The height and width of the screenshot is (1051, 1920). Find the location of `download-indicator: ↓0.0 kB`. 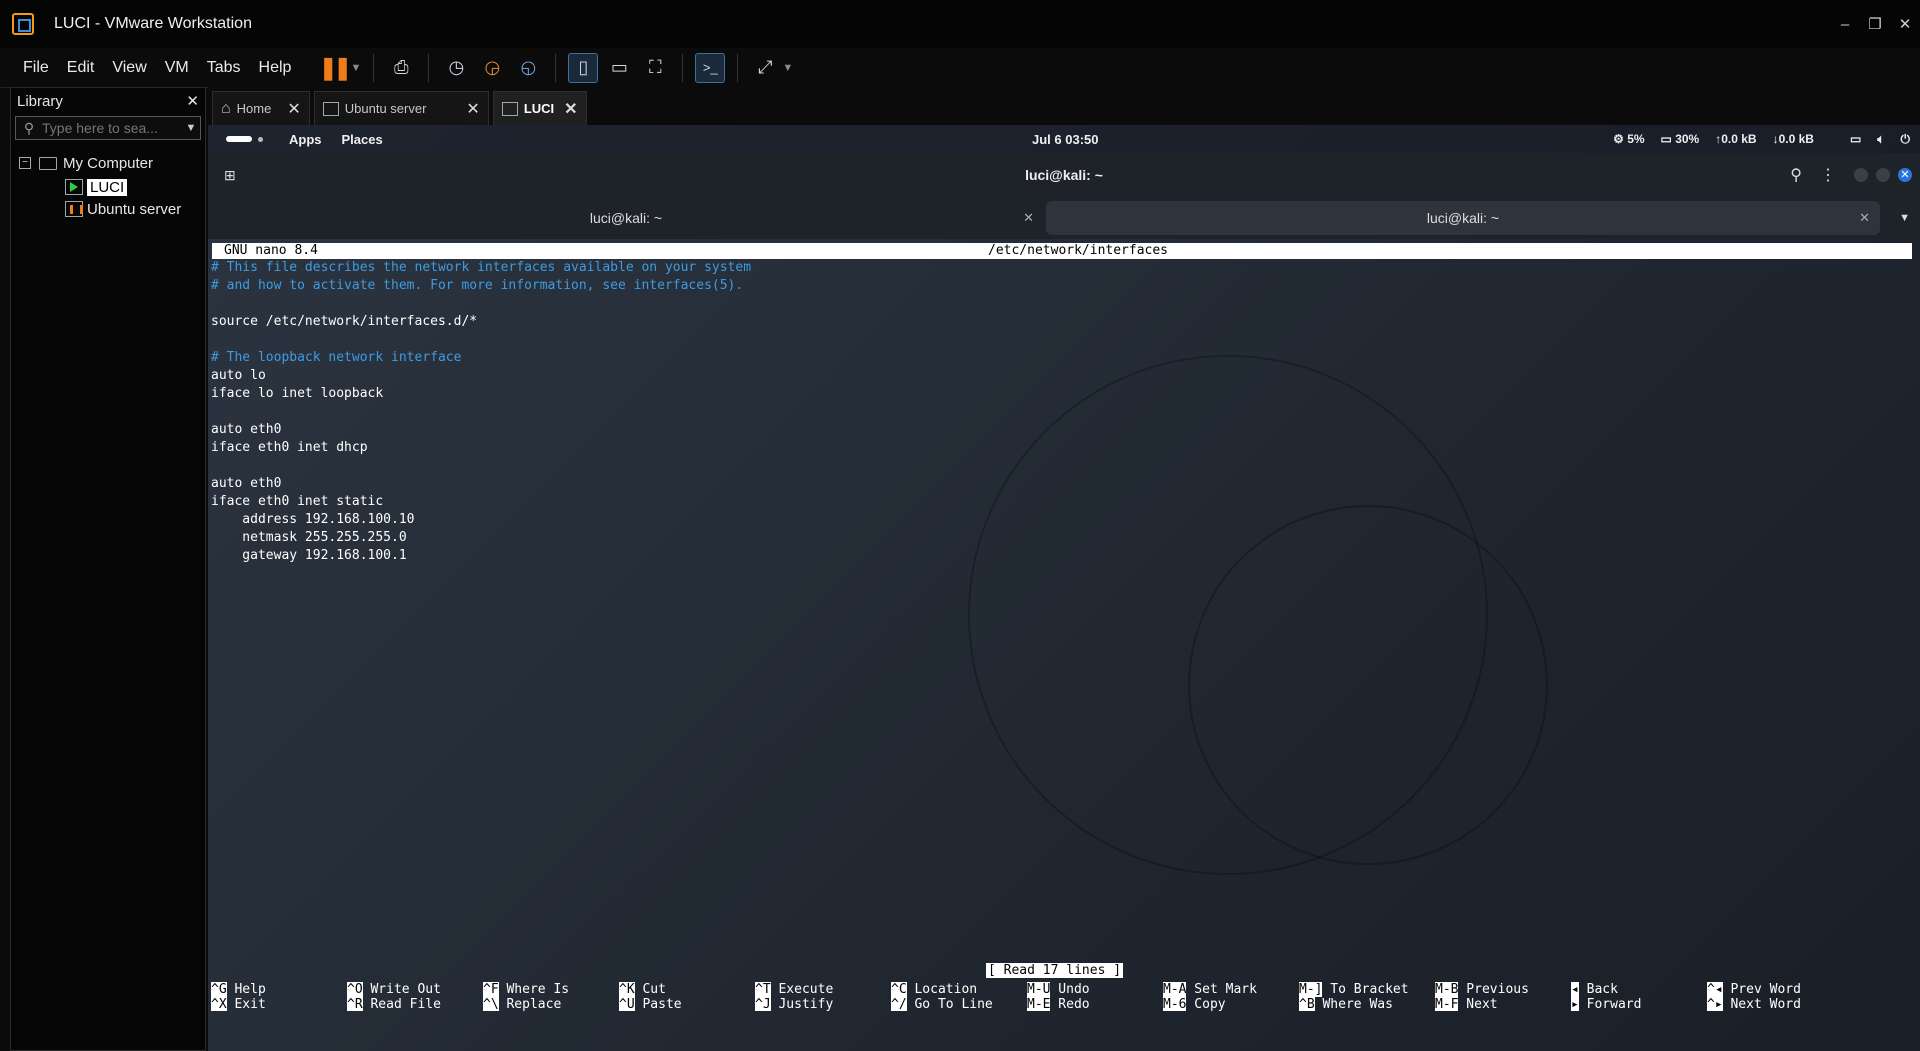

download-indicator: ↓0.0 kB is located at coordinates (1793, 139).